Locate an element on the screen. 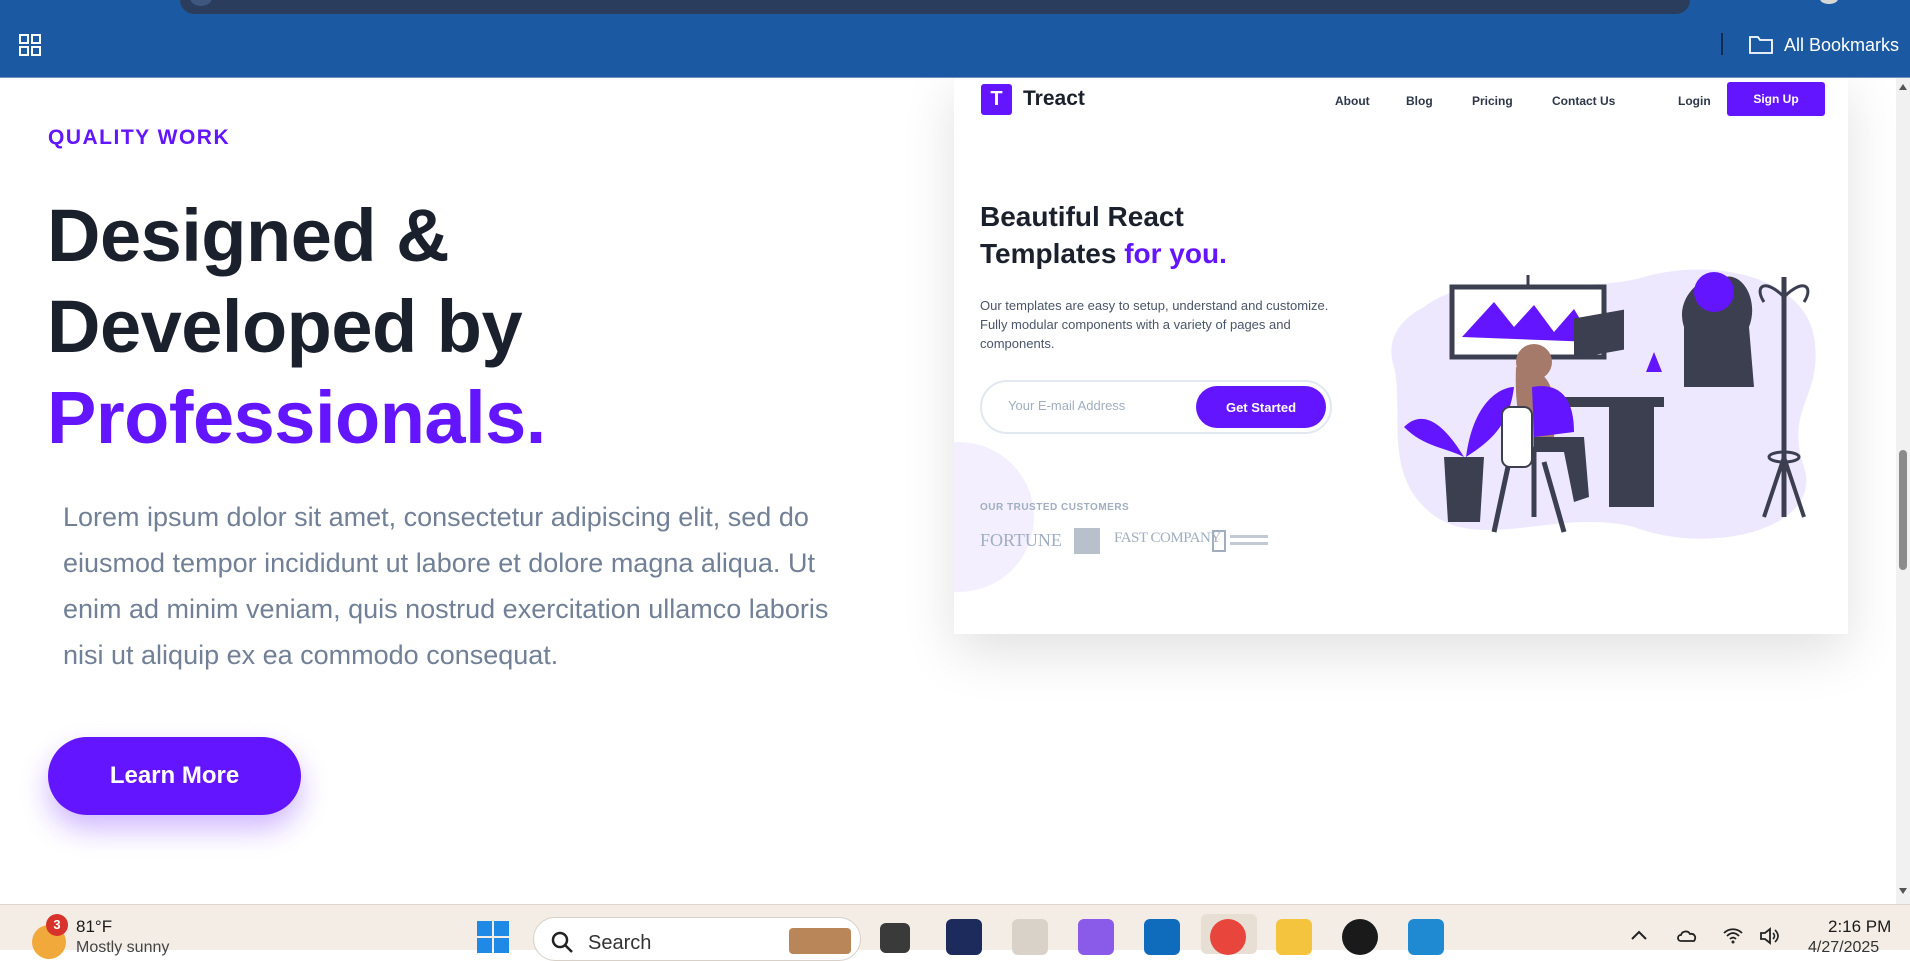  preview-heading-accent: for you. is located at coordinates (1175, 253).